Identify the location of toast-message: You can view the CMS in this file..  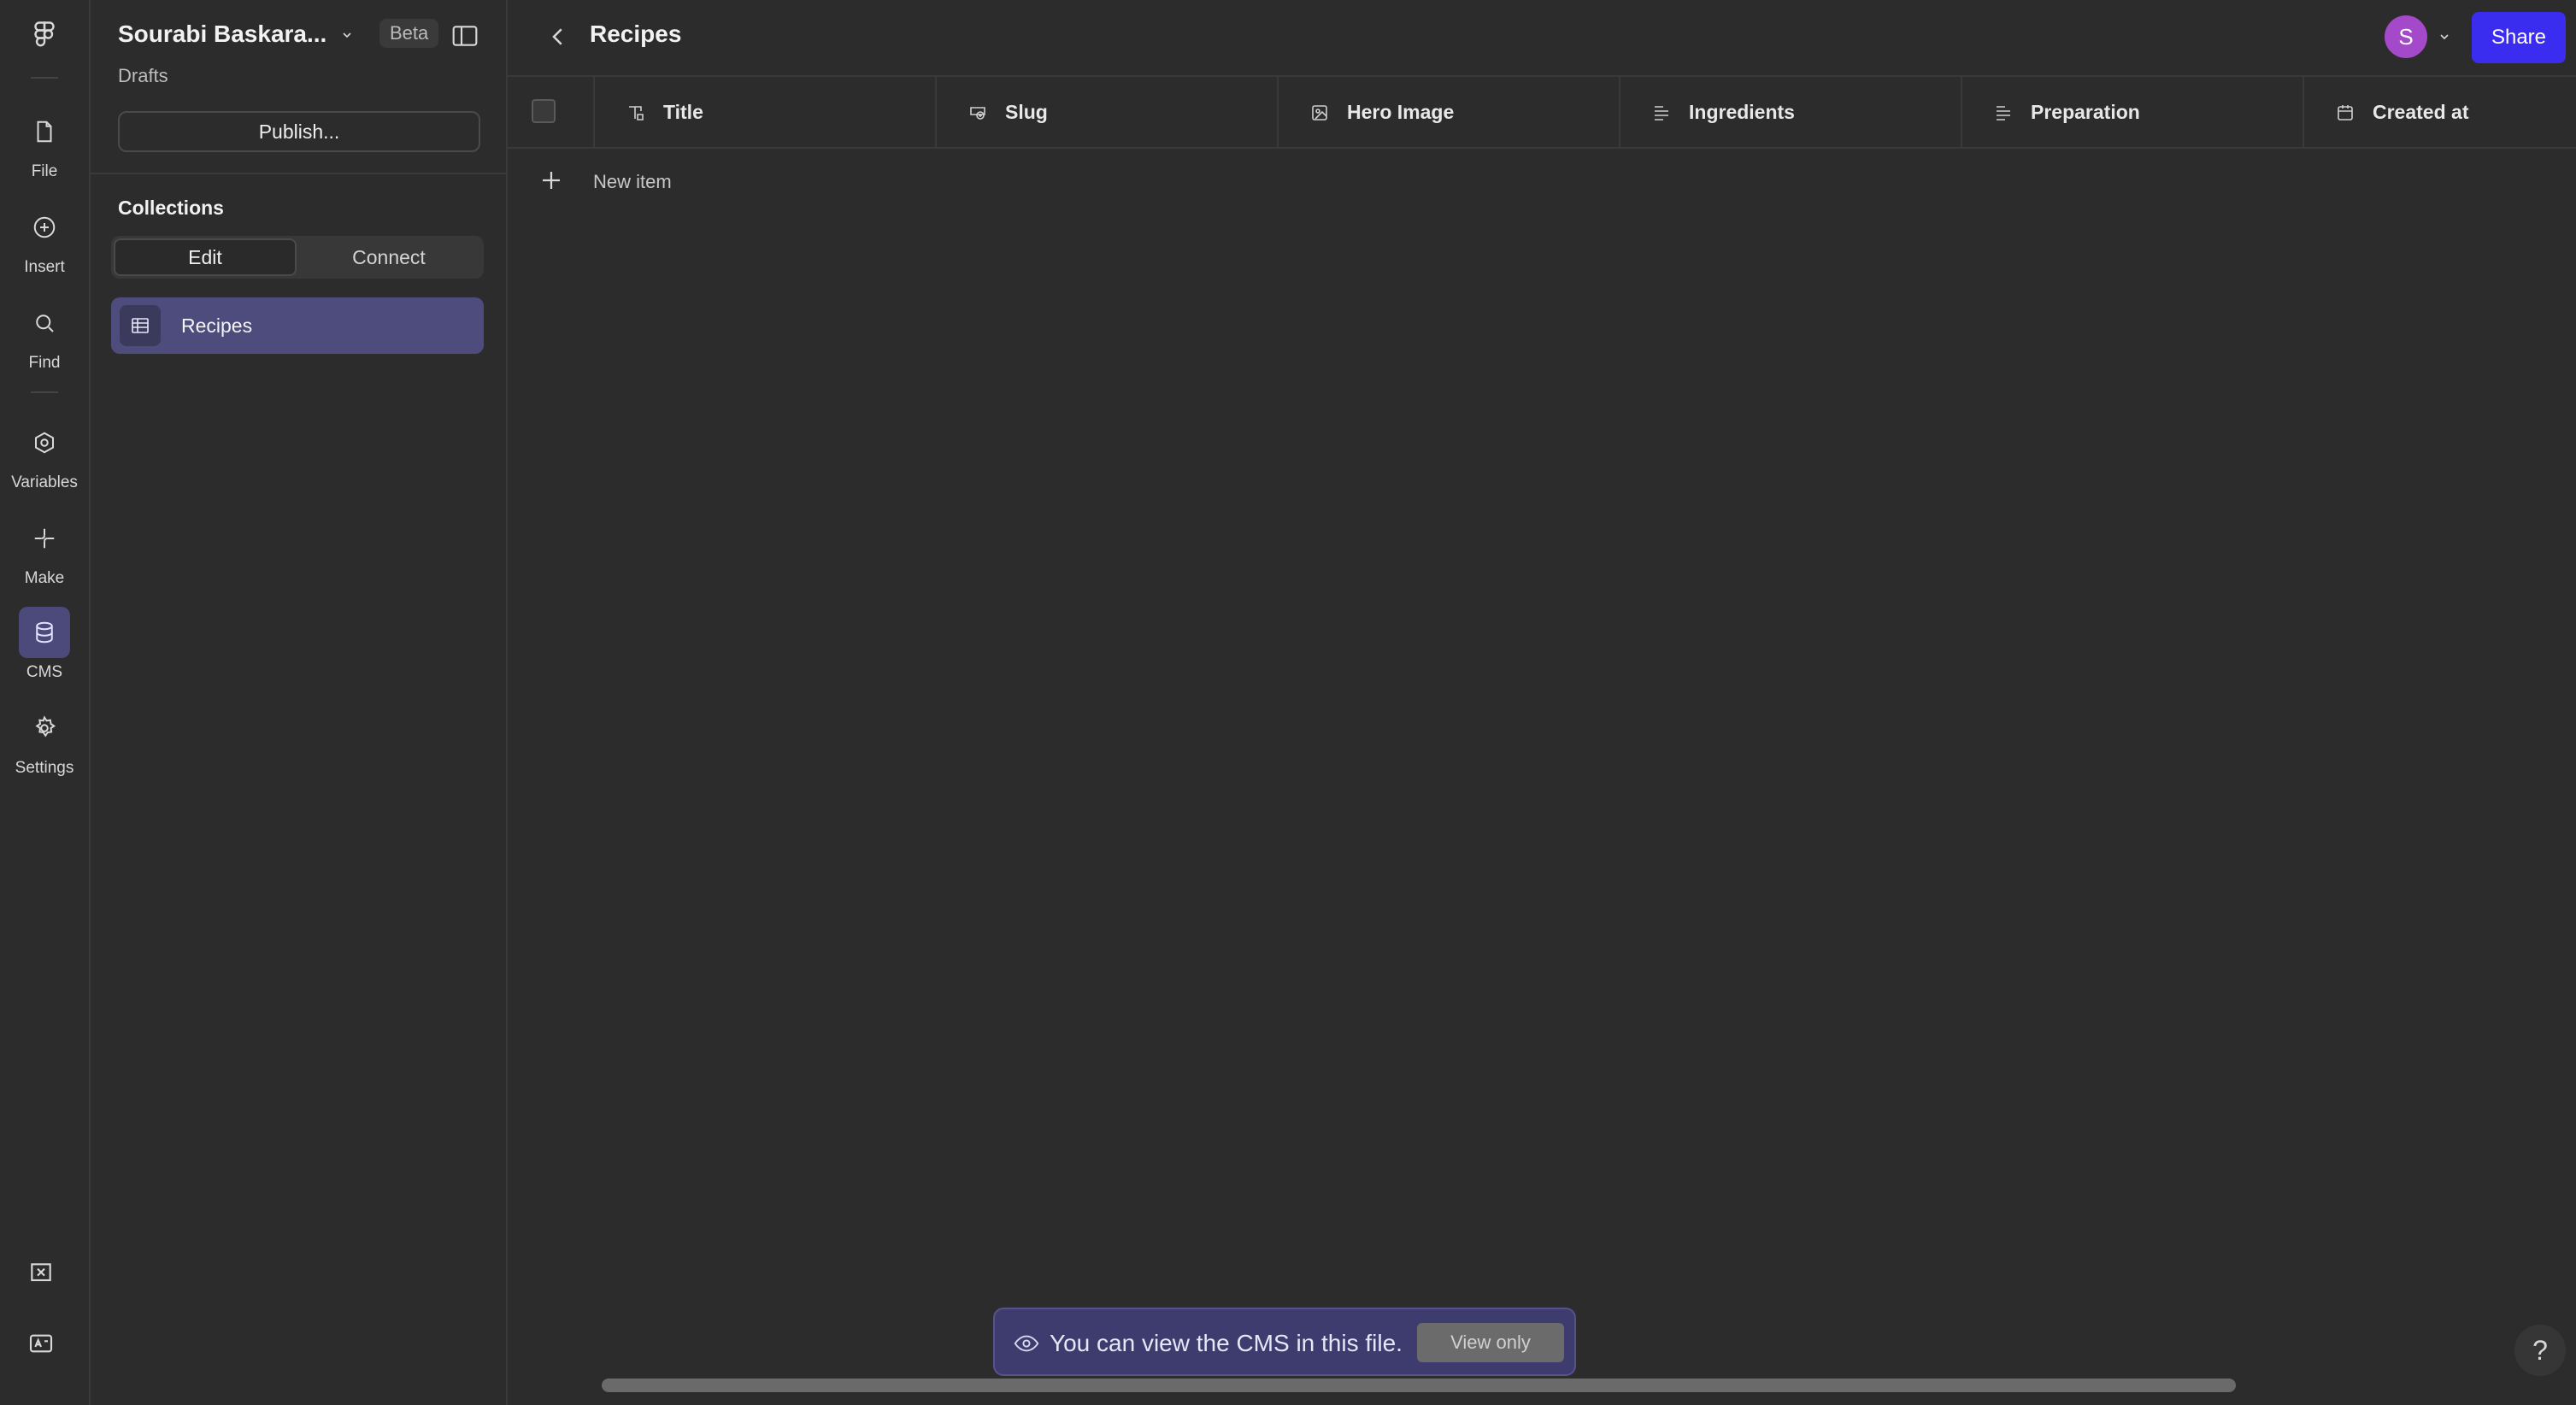
(1226, 1343).